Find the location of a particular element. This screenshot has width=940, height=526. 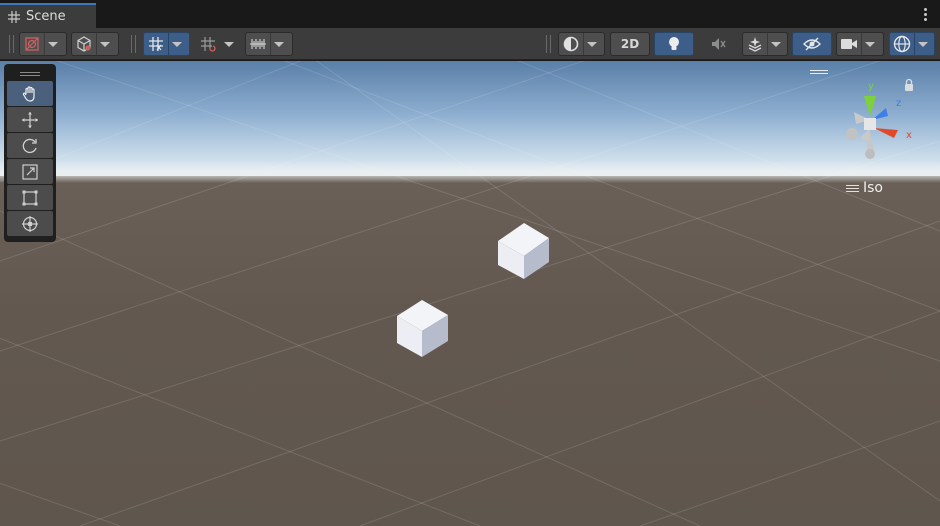

move-arrows-icon is located at coordinates (30, 119).